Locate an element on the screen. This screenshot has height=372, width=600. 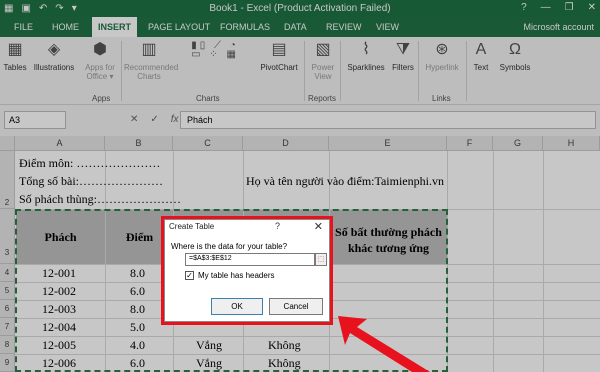
pointer-arrow-icon is located at coordinates (384, 344).